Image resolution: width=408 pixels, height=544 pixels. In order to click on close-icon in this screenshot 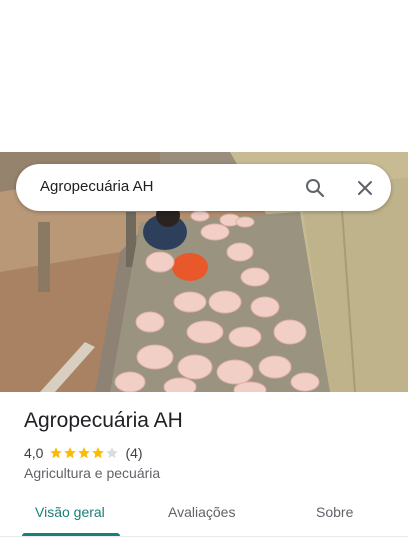, I will do `click(365, 188)`.